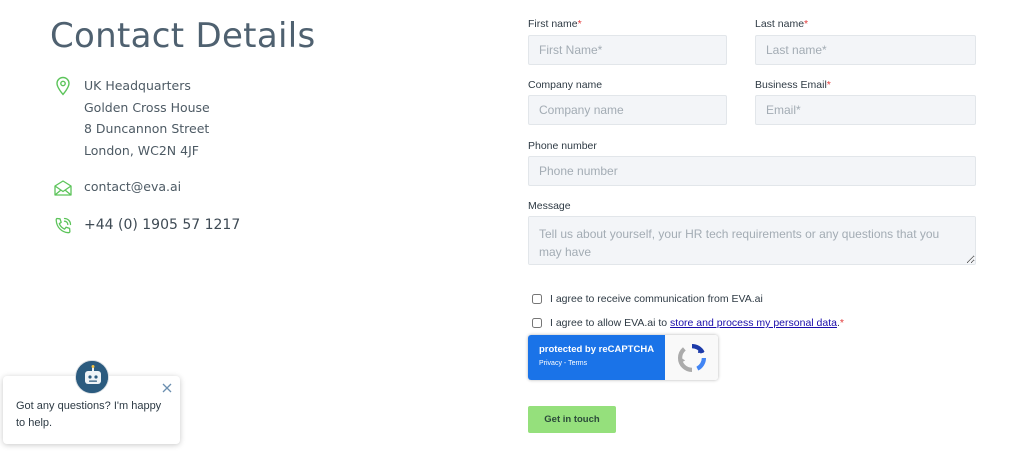 The height and width of the screenshot is (455, 1024). I want to click on envelope-icon, so click(63, 188).